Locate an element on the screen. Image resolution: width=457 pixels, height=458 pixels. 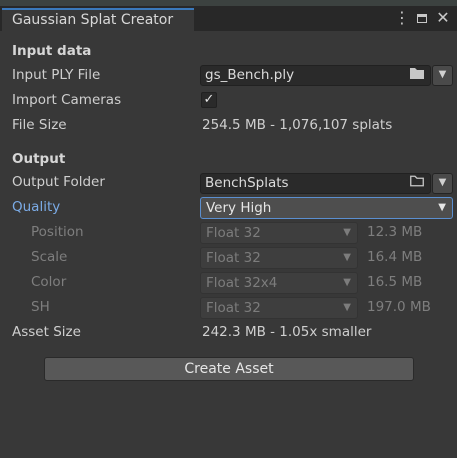
output-folder-dropdown-button: ▼ is located at coordinates (442, 183).